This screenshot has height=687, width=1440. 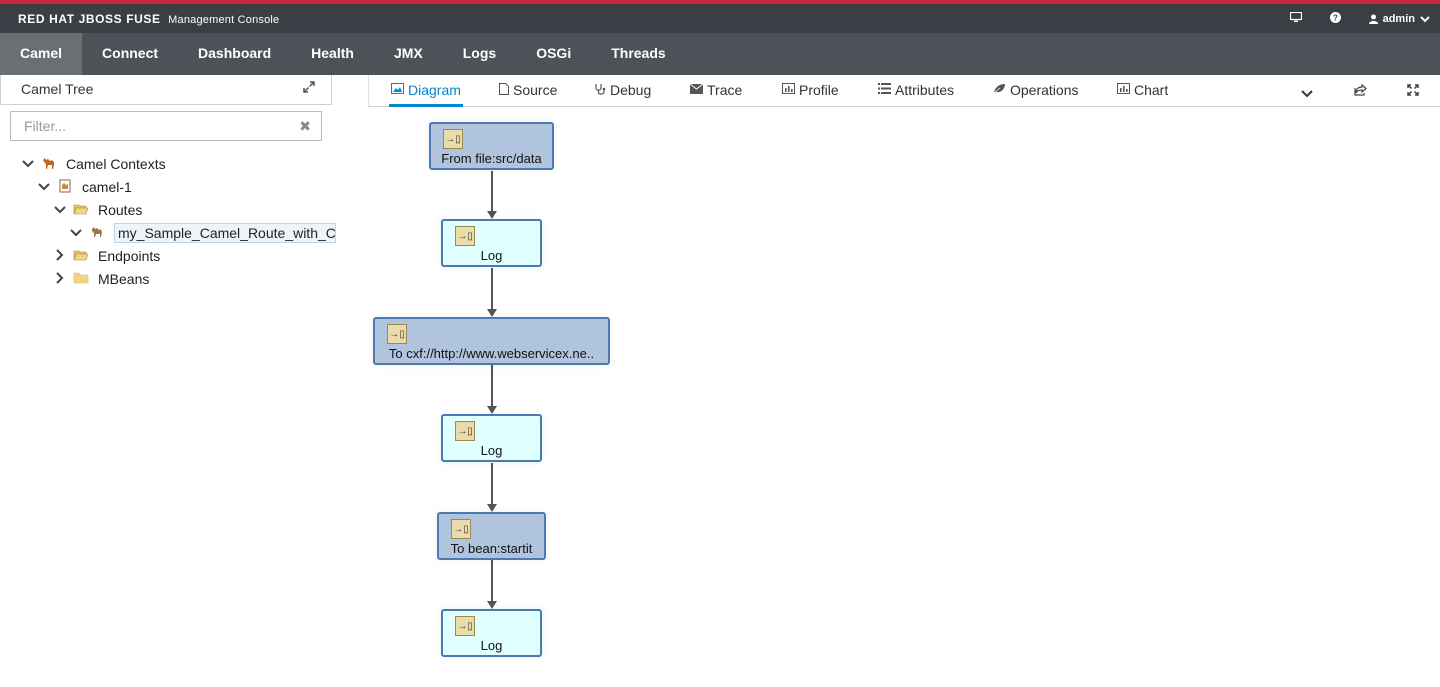 I want to click on tree-filter: ✖, so click(x=166, y=126).